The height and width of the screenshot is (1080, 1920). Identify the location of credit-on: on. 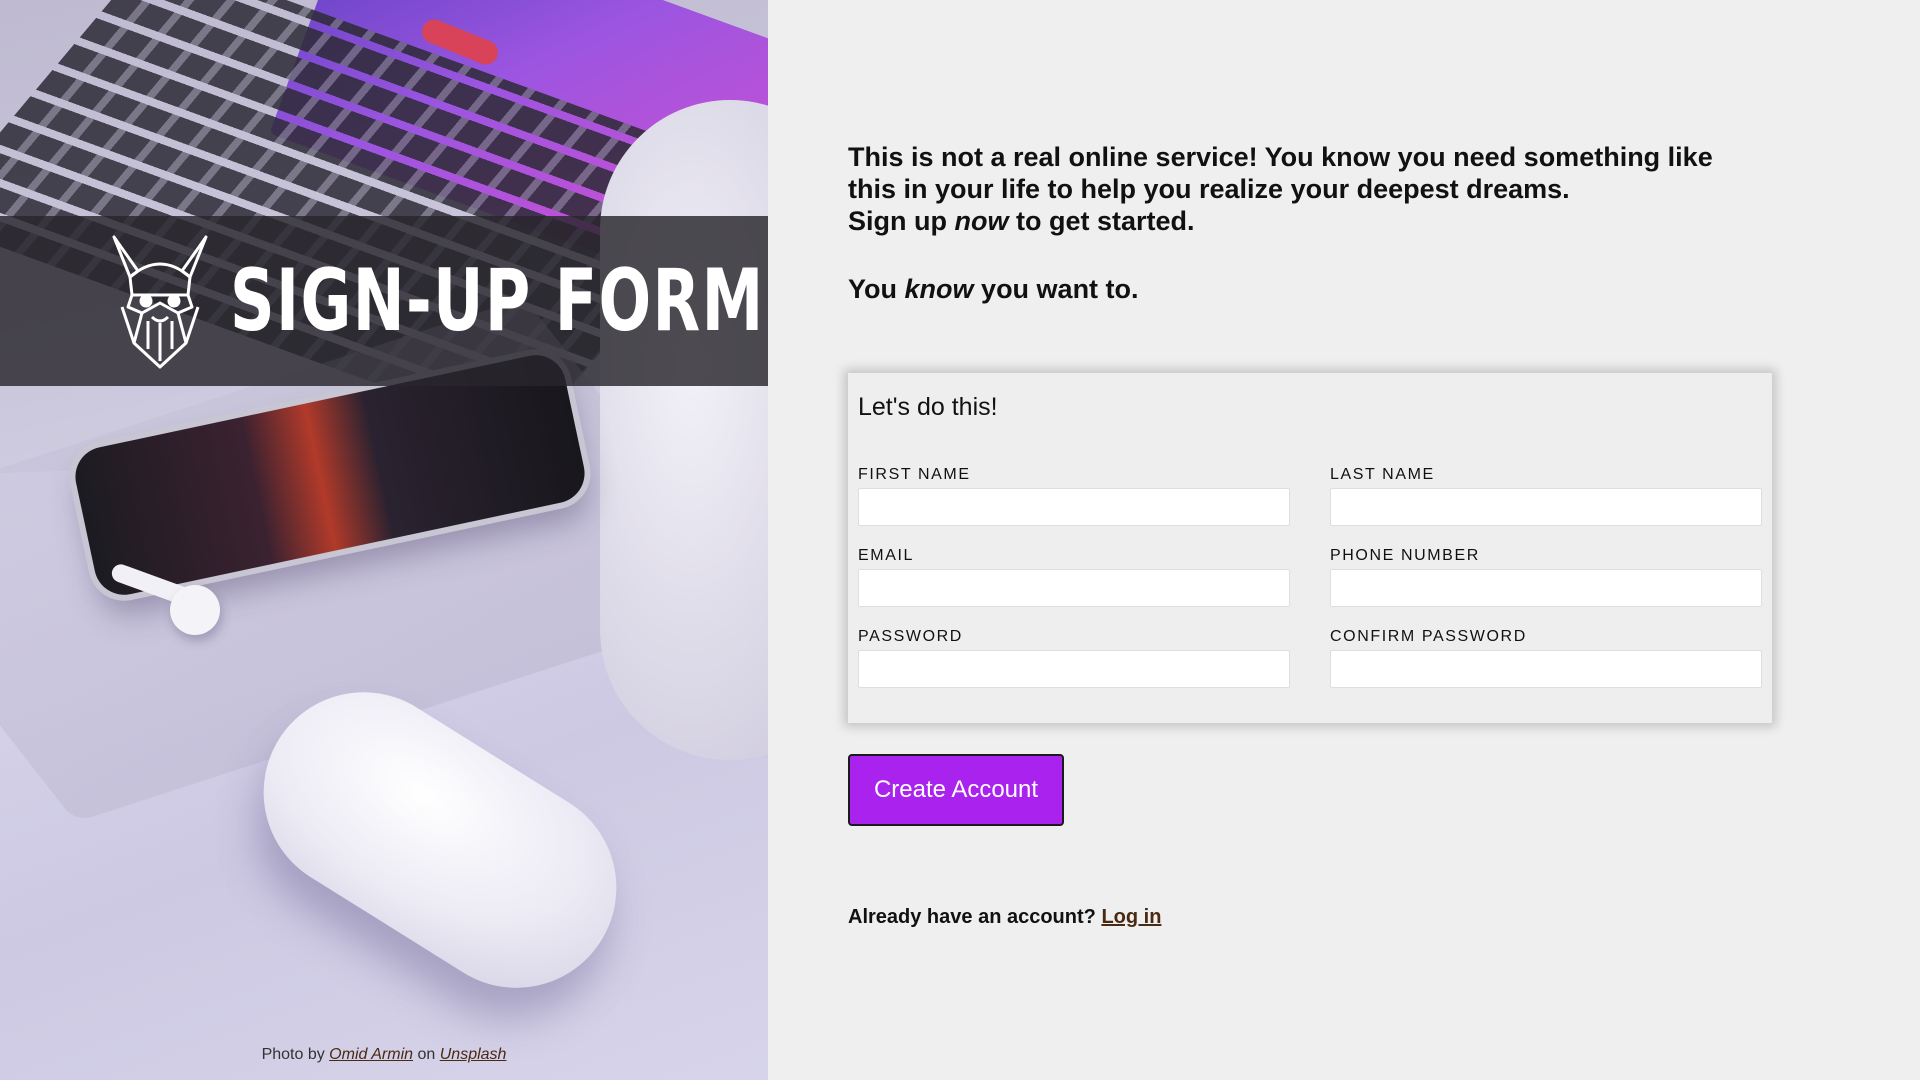
(426, 1054).